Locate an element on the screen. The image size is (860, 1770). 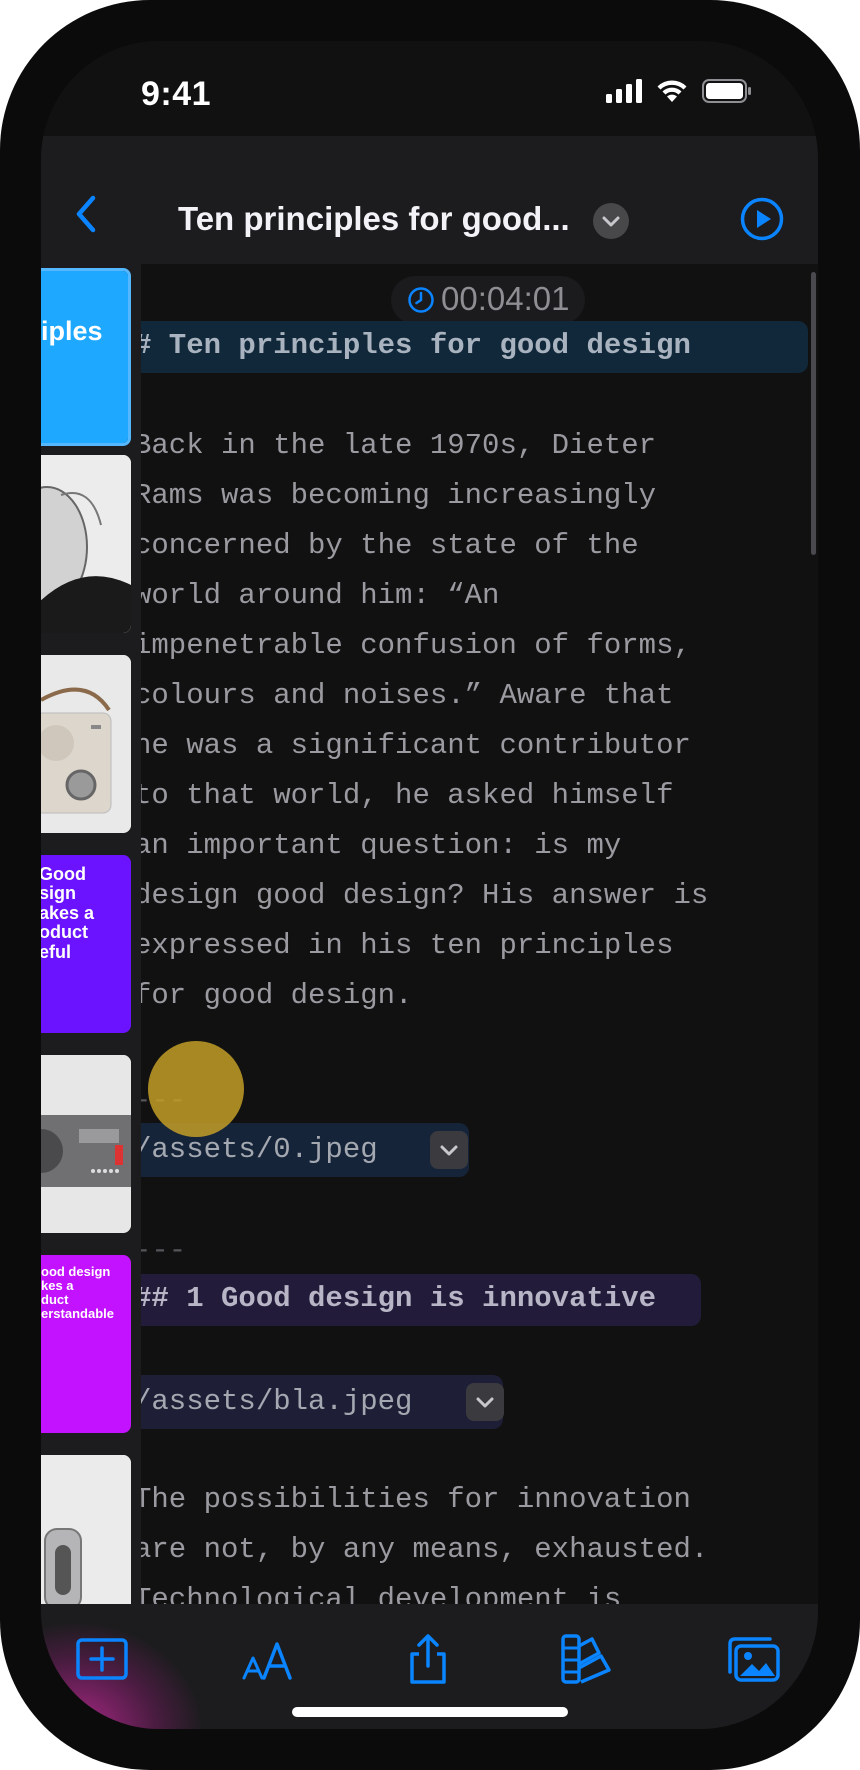
paragraph-line: to that world, he asked himself is located at coordinates (407, 795).